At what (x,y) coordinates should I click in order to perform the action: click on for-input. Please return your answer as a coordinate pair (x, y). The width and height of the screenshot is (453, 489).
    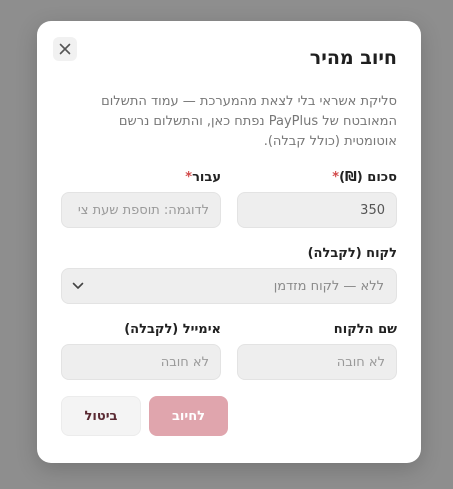
    Looking at the image, I should click on (141, 210).